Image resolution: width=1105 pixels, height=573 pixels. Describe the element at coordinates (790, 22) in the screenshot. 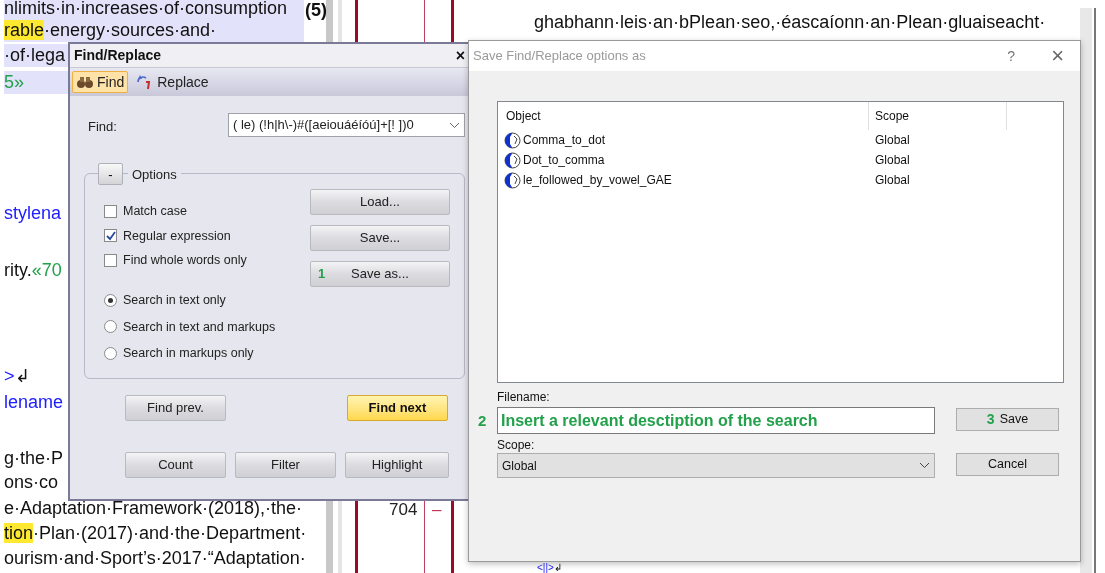

I see `document-text: ghabhann·leis·an·bPlean·seo,·éascaíonn·an·Plean·gluaiseacht·` at that location.